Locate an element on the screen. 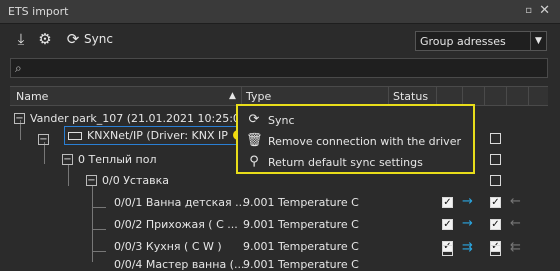 The height and width of the screenshot is (271, 560). status-checkbox is located at coordinates (447, 250).